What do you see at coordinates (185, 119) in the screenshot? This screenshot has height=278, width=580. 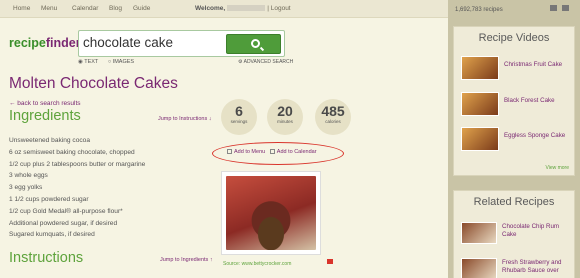 I see `jump-to-instructions-link: Jump to Instructions ↓` at bounding box center [185, 119].